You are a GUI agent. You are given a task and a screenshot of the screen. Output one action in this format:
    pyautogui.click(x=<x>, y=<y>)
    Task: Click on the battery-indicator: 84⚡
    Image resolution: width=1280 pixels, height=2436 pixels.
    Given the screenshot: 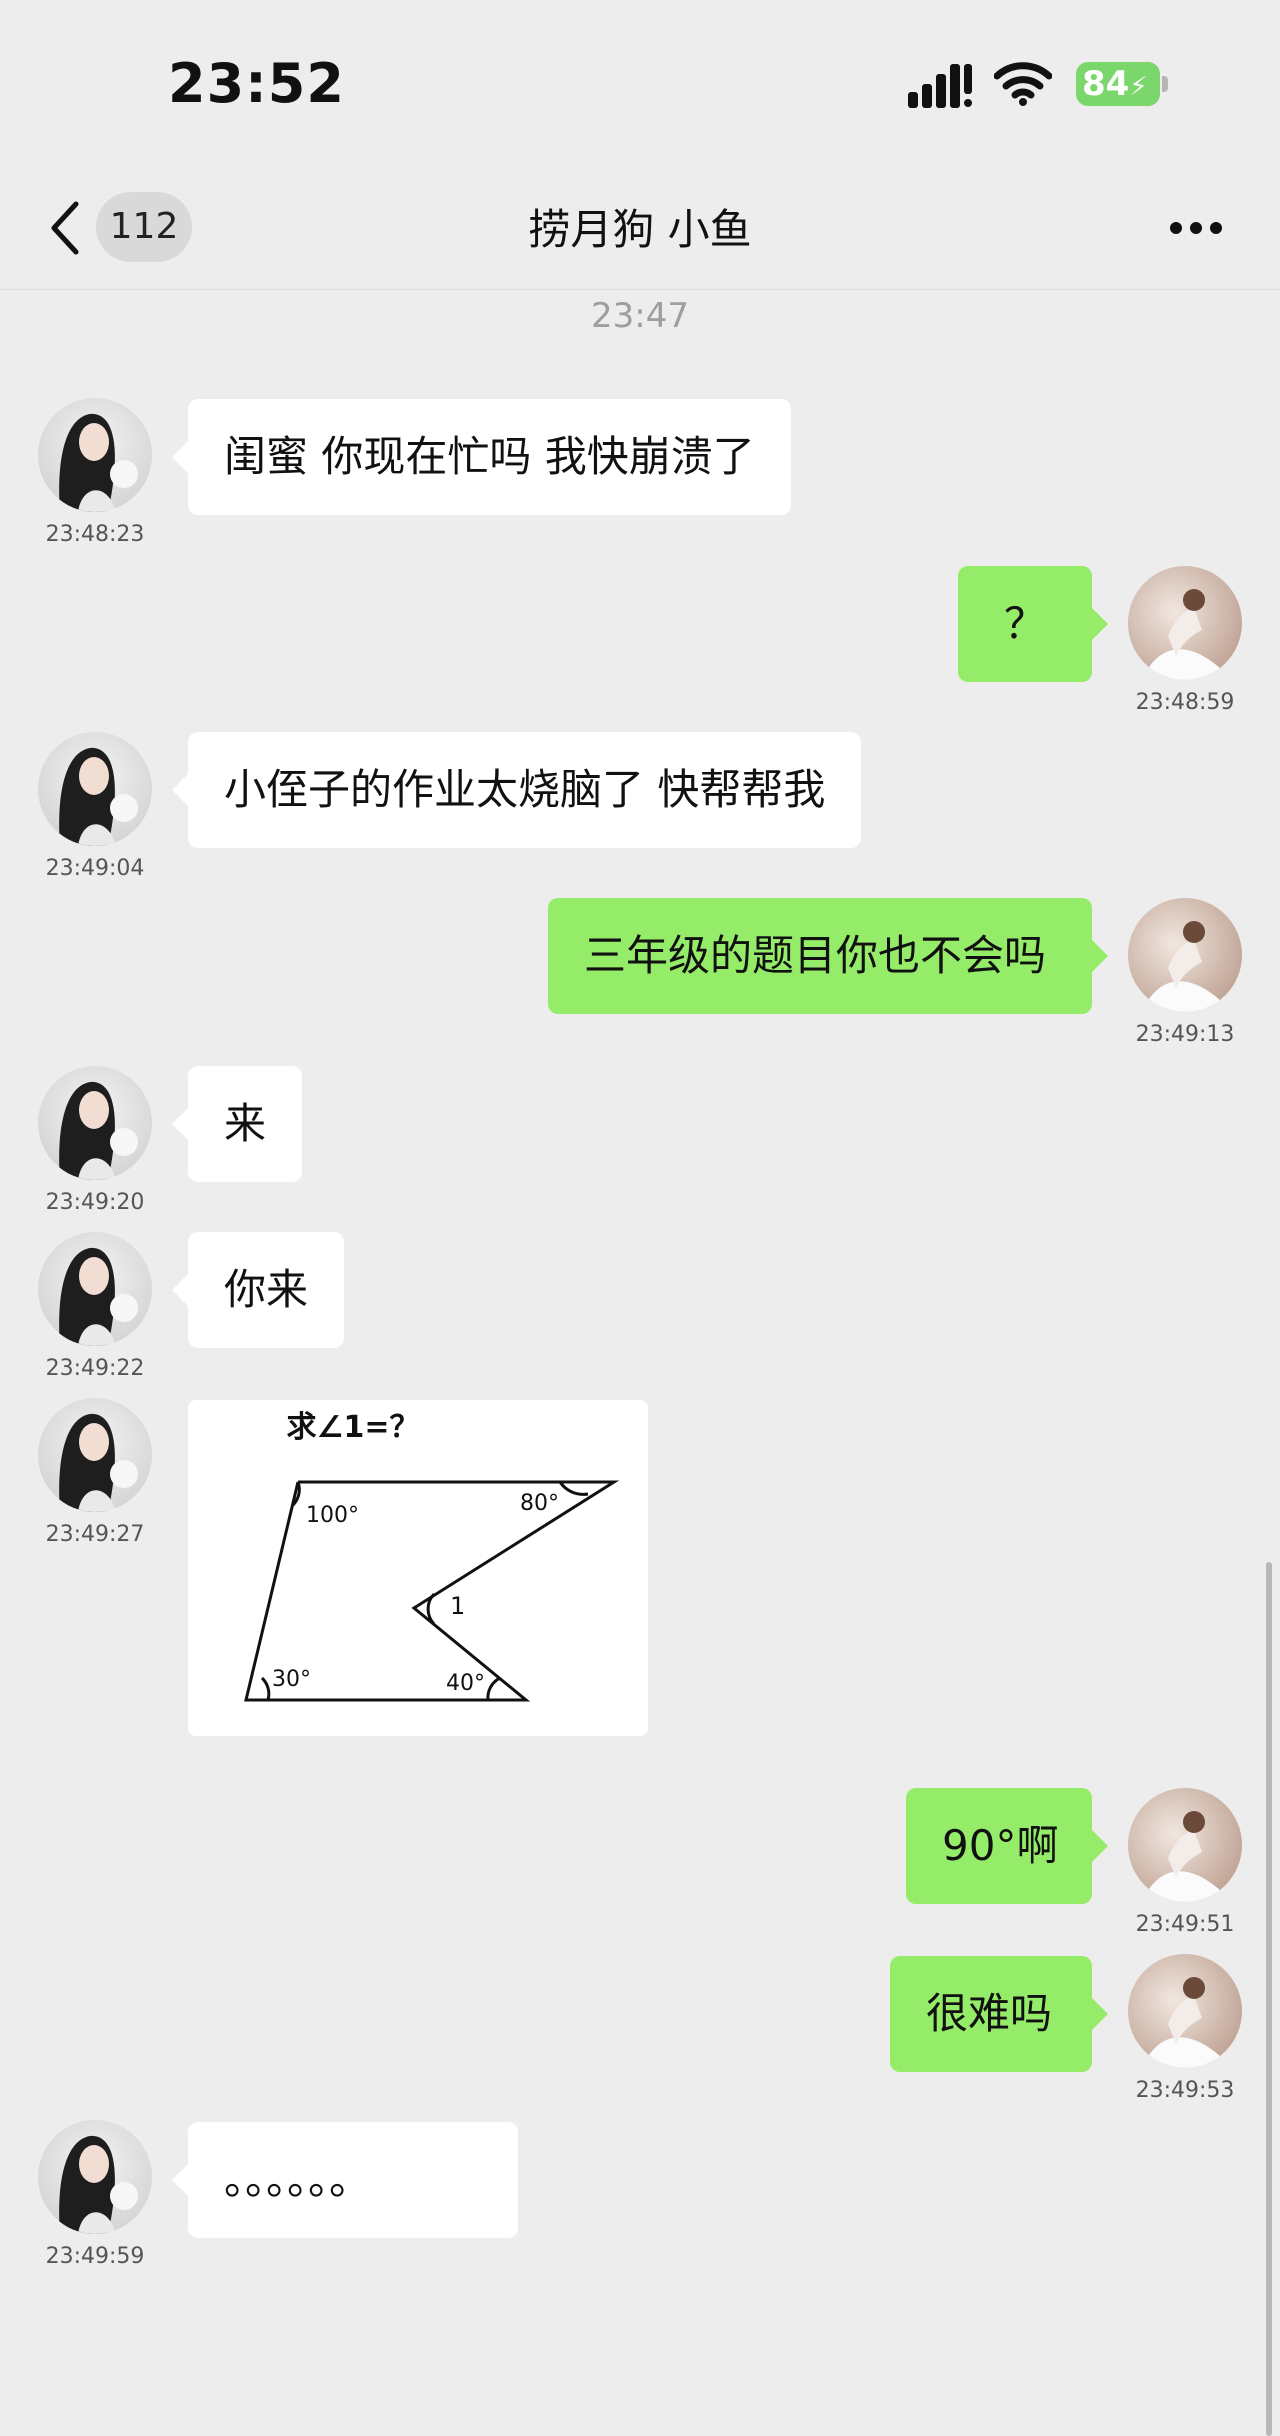 What is the action you would take?
    pyautogui.click(x=1122, y=85)
    